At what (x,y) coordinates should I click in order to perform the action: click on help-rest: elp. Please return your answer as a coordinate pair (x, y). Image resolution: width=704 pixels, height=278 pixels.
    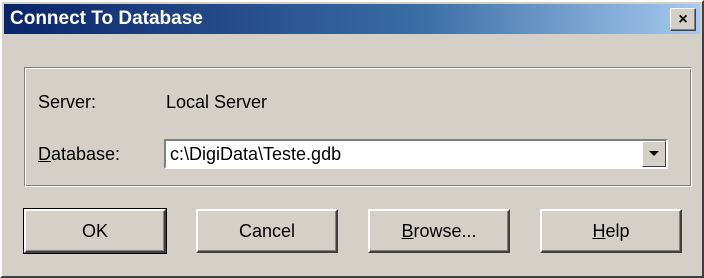
    Looking at the image, I should click on (617, 230).